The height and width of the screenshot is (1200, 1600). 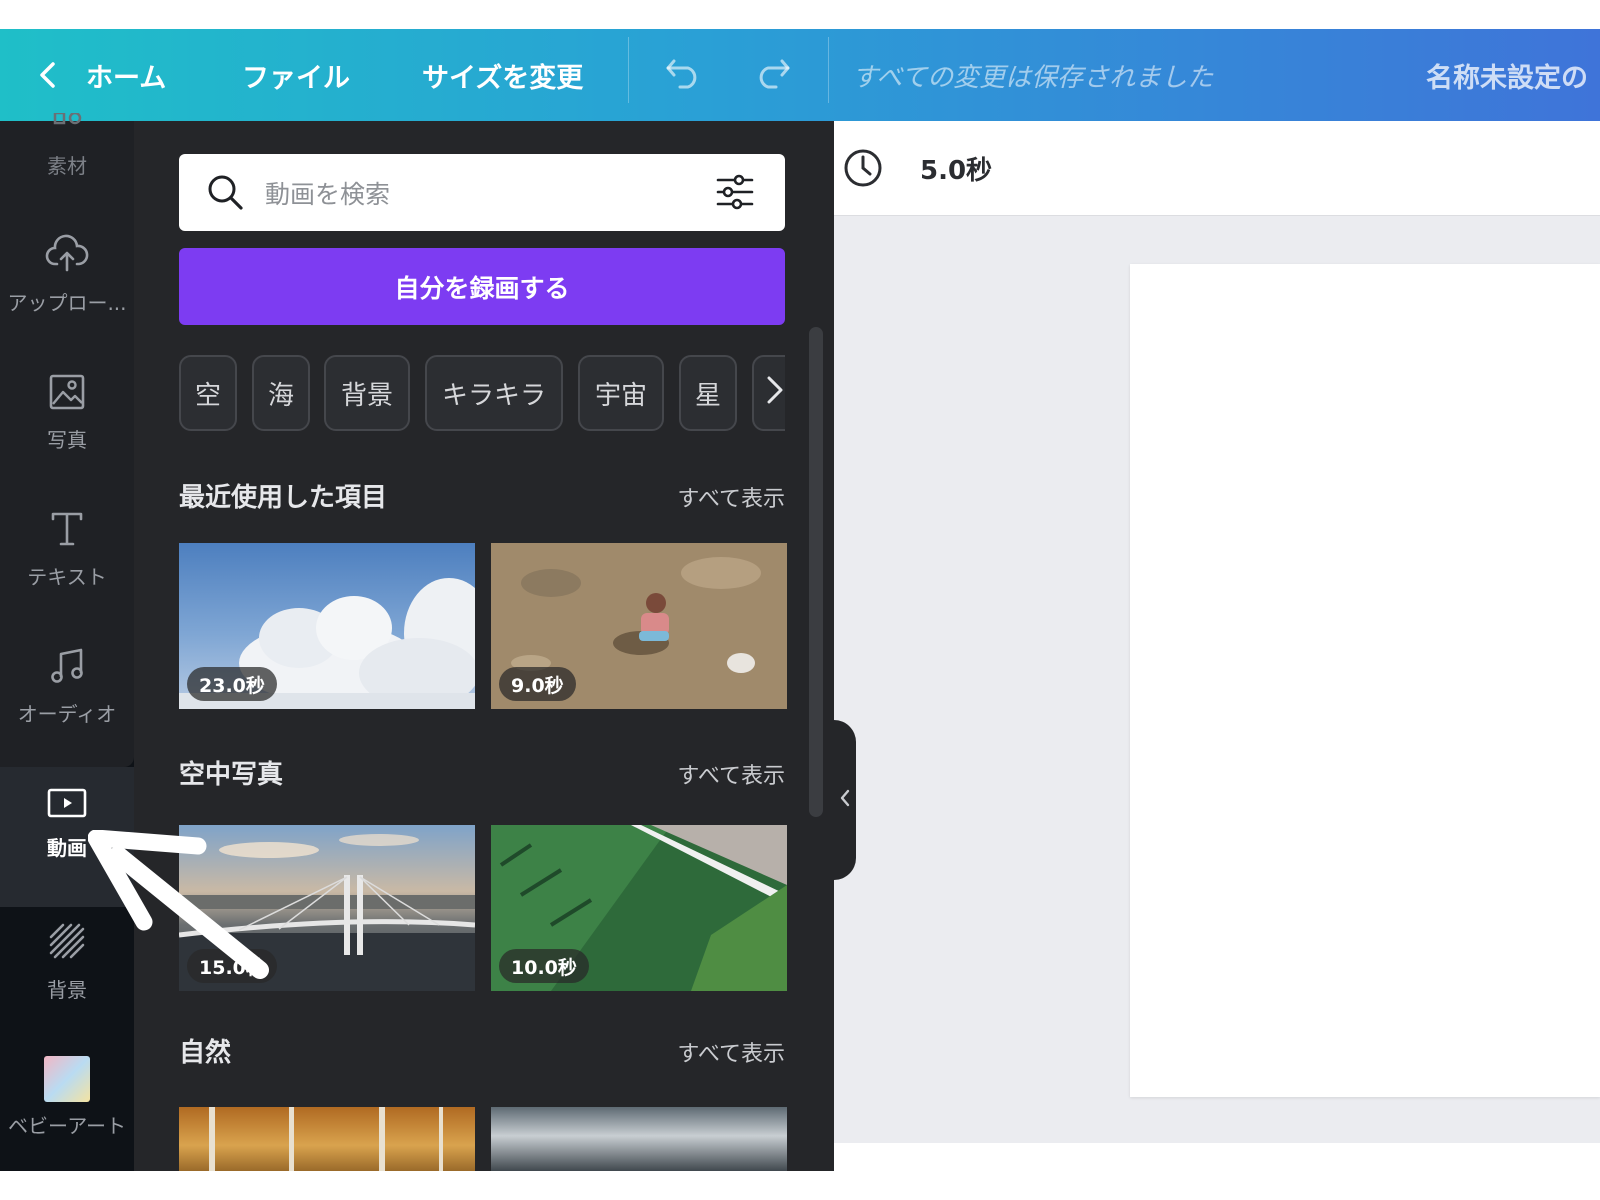 I want to click on see-all-nature-link: すべて表示, so click(x=731, y=1052).